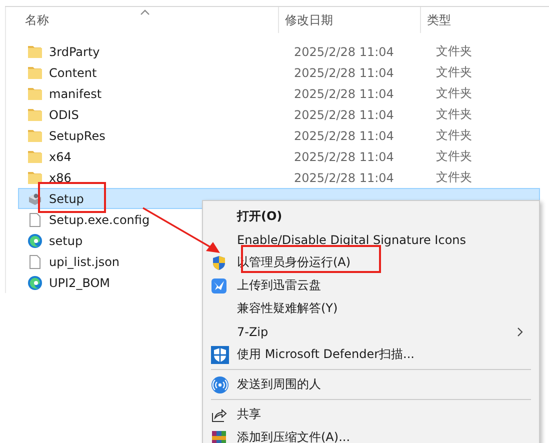  I want to click on file-name: Setup, so click(66, 199).